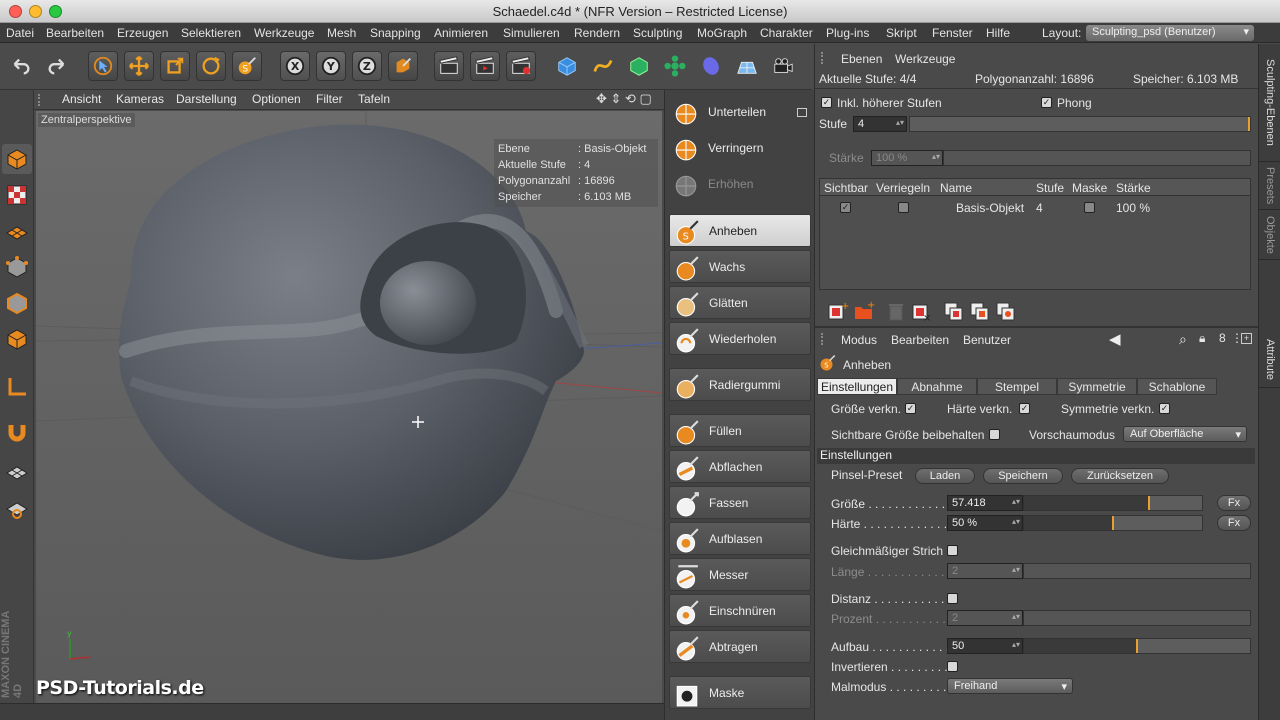 The image size is (1280, 720). What do you see at coordinates (675, 66) in the screenshot?
I see `array-button` at bounding box center [675, 66].